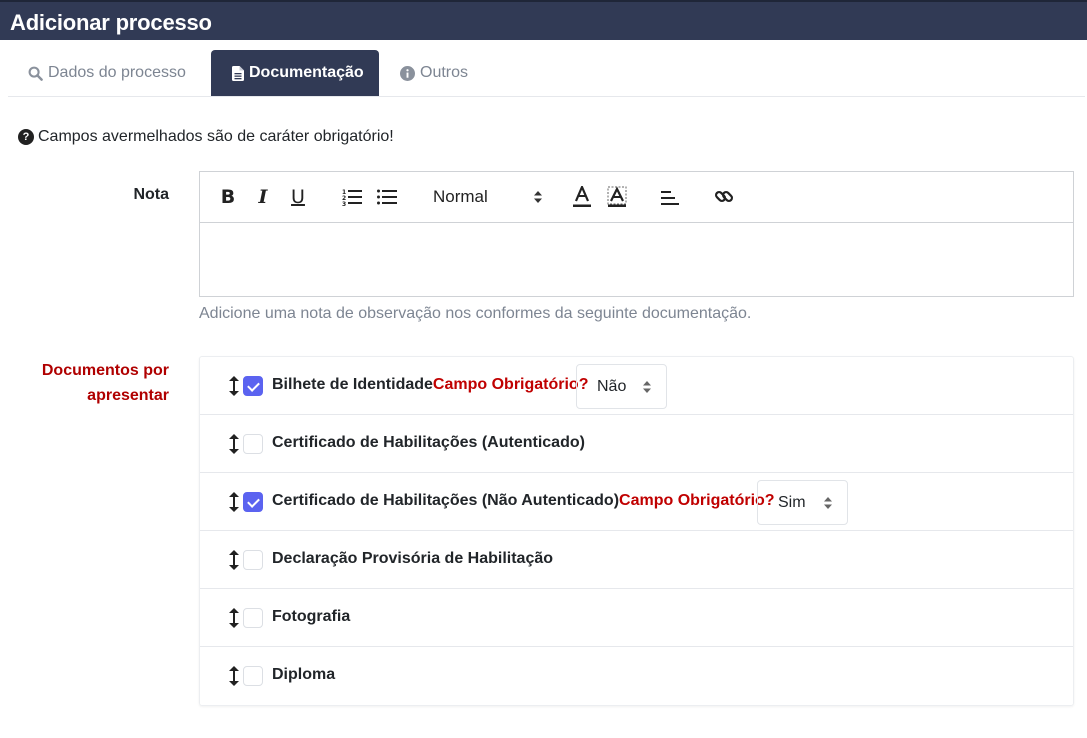  Describe the element at coordinates (304, 674) in the screenshot. I see `document-name: Diploma` at that location.